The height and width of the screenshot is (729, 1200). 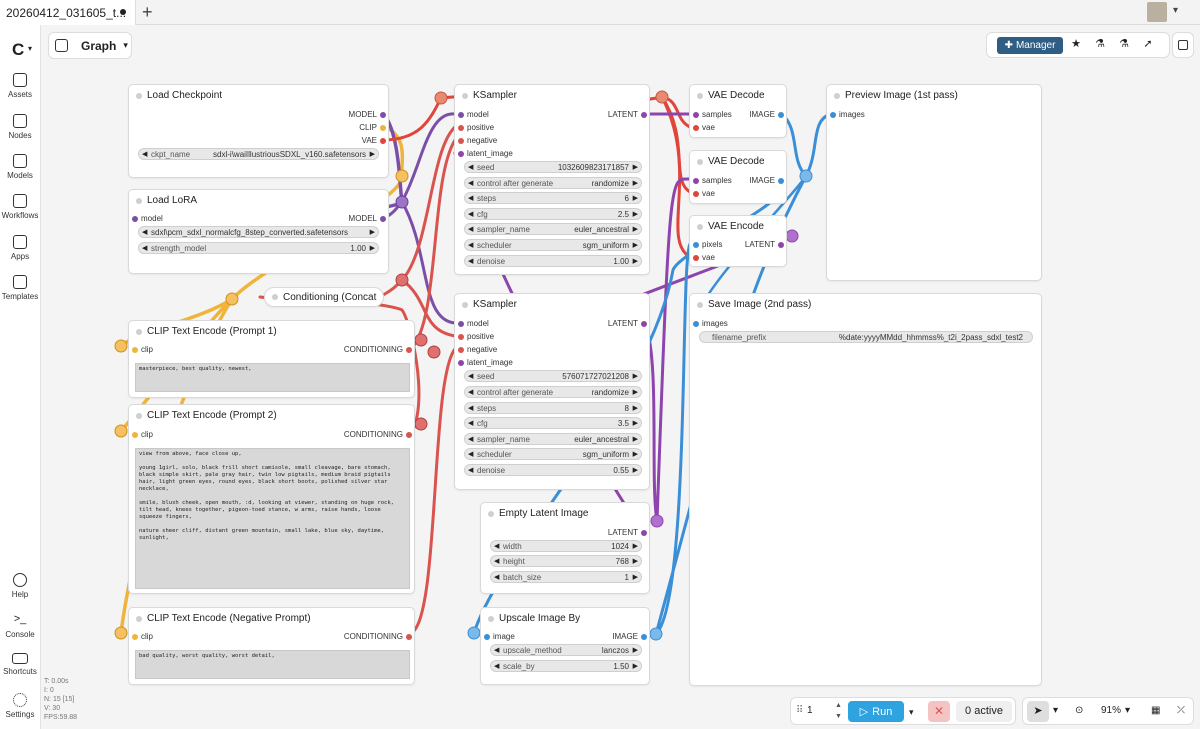 What do you see at coordinates (738, 111) in the screenshot?
I see `node-vae-decode-1: VAE Decode samples vae IMAGE` at bounding box center [738, 111].